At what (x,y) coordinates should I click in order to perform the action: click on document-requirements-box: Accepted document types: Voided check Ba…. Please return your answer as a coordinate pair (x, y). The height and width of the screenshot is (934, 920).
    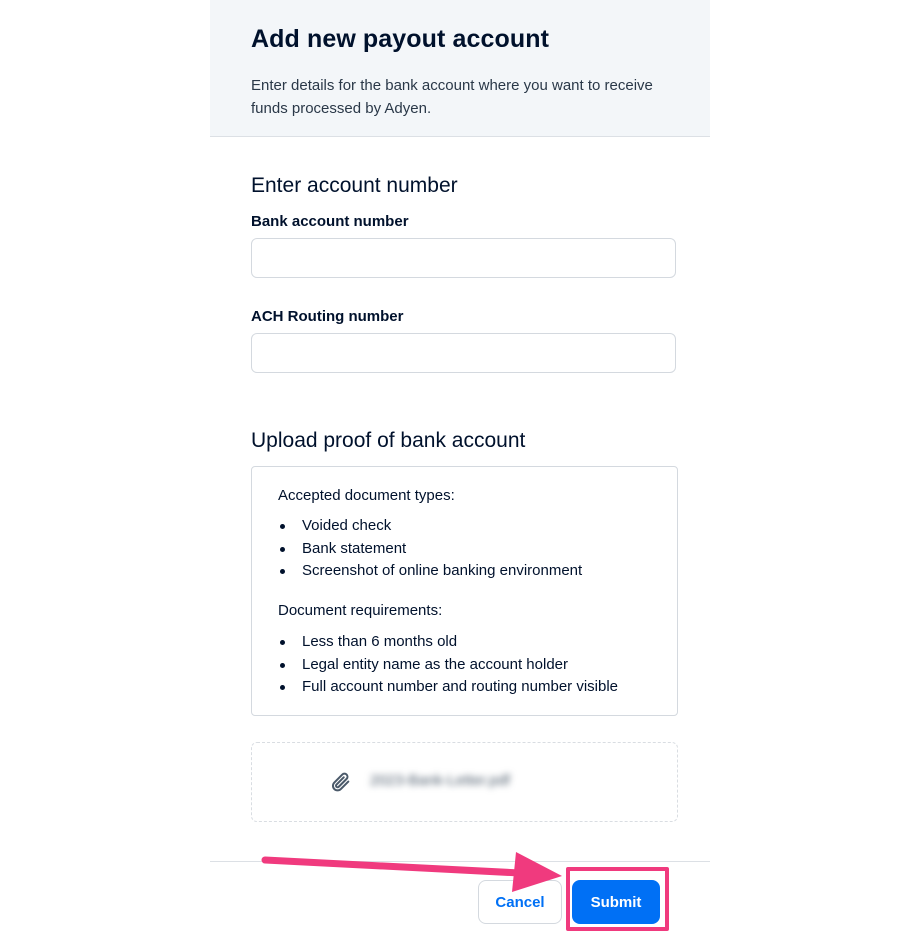
    Looking at the image, I should click on (464, 591).